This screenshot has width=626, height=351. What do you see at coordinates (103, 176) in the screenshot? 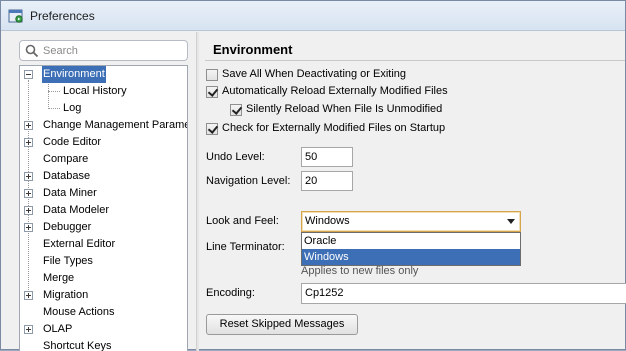
I see `tree-item-database: Database` at bounding box center [103, 176].